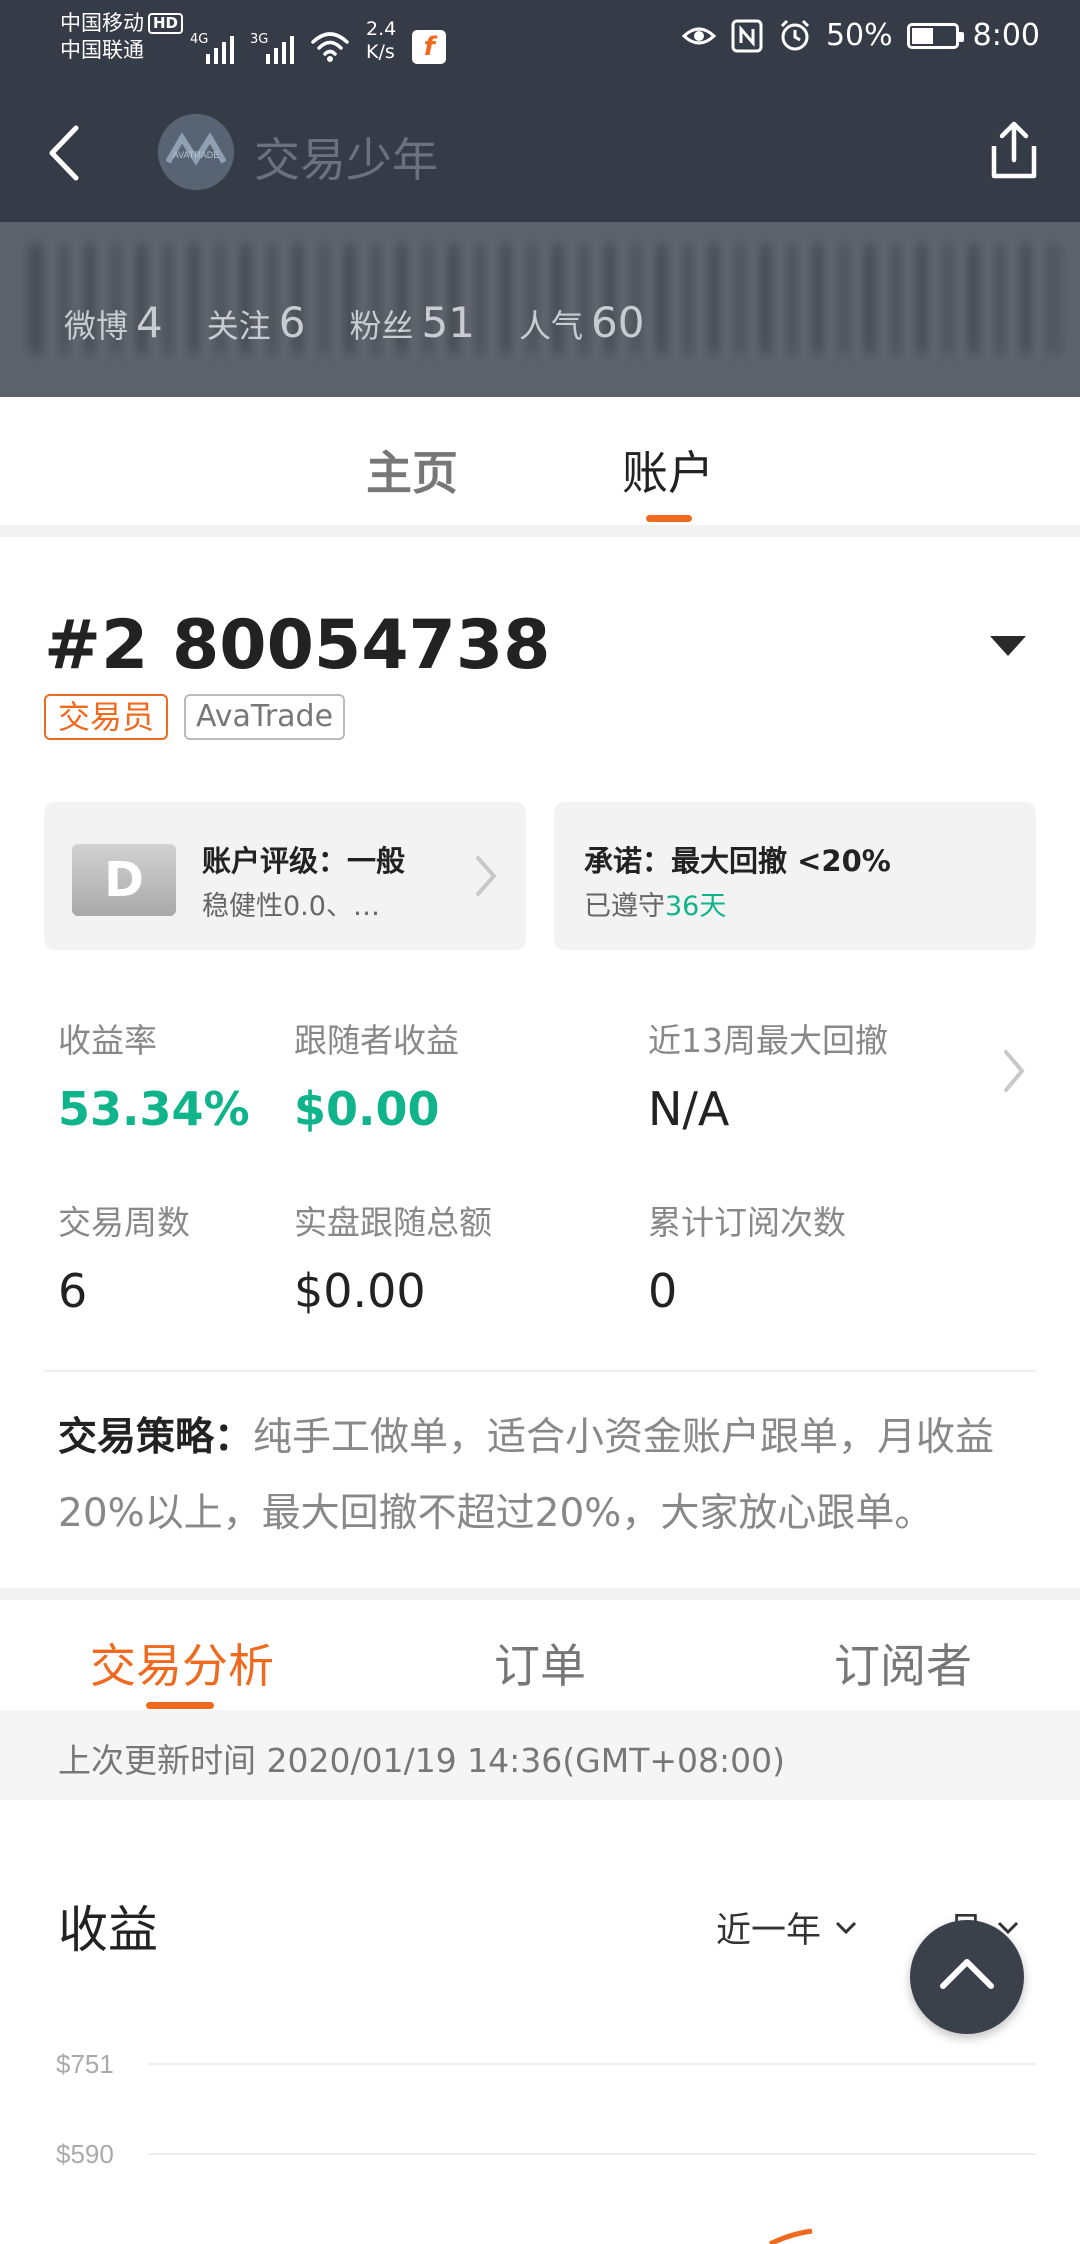  What do you see at coordinates (412, 470) in the screenshot?
I see `tab-home: 主页` at bounding box center [412, 470].